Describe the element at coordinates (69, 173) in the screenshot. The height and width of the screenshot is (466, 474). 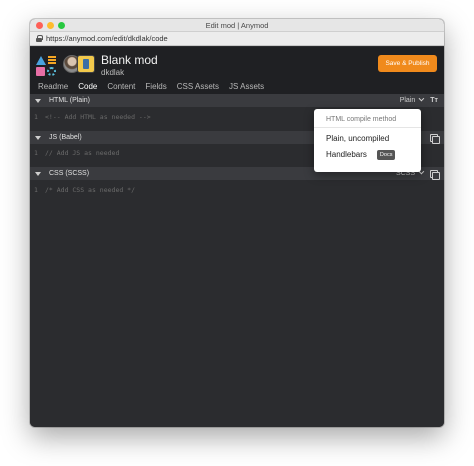
I see `css-section-title: CSS (SCSS)` at that location.